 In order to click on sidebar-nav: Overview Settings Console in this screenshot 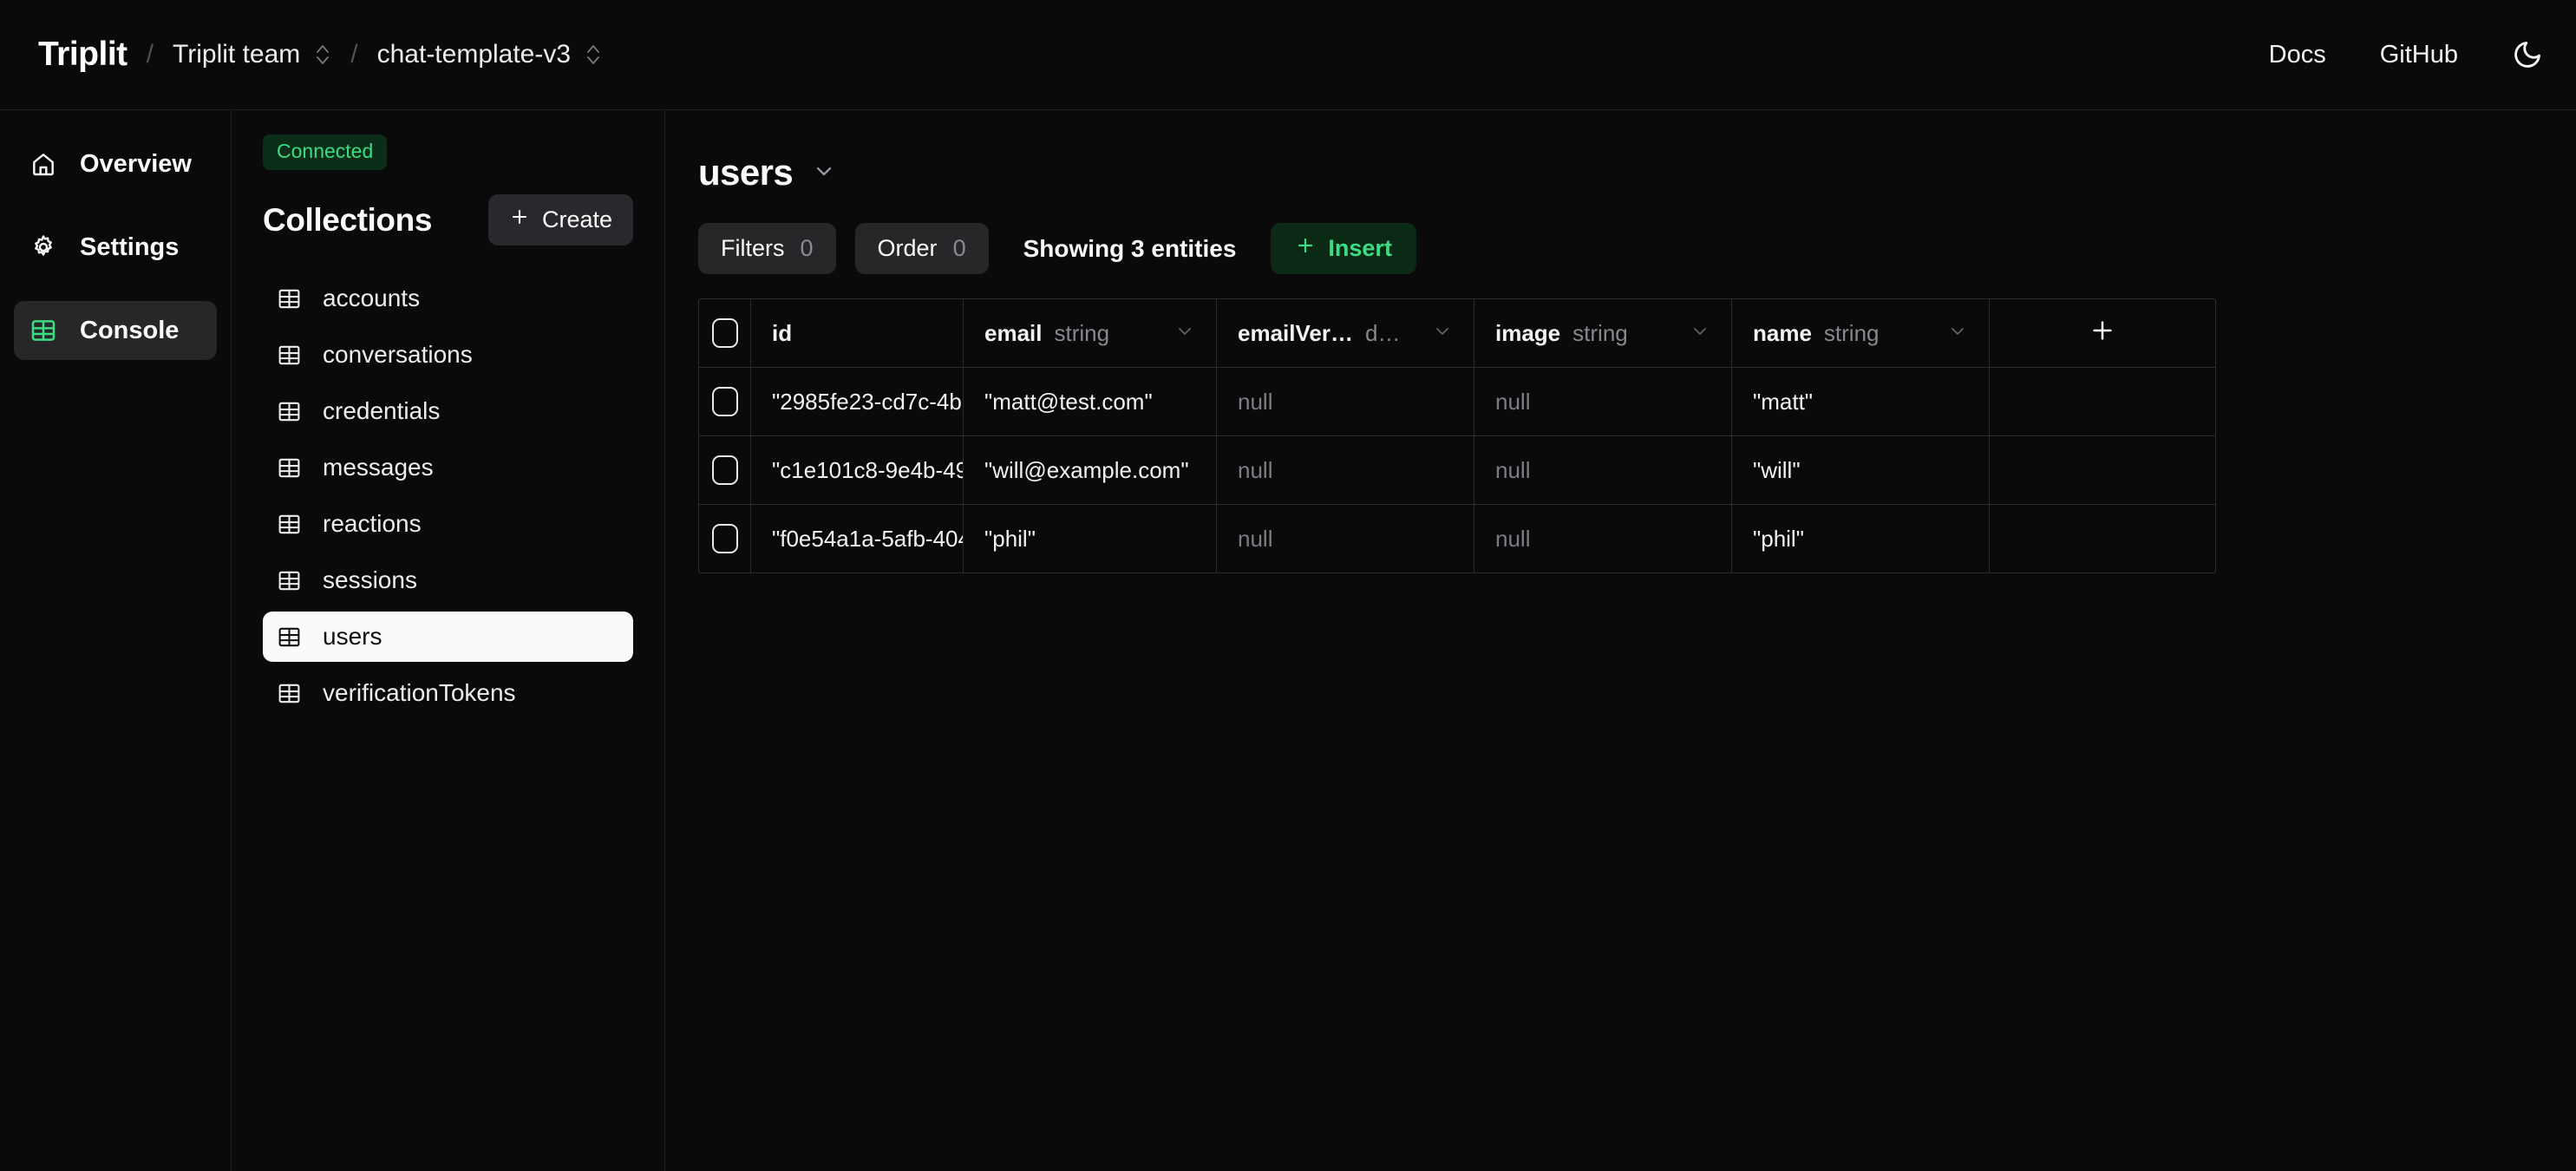, I will do `click(116, 641)`.